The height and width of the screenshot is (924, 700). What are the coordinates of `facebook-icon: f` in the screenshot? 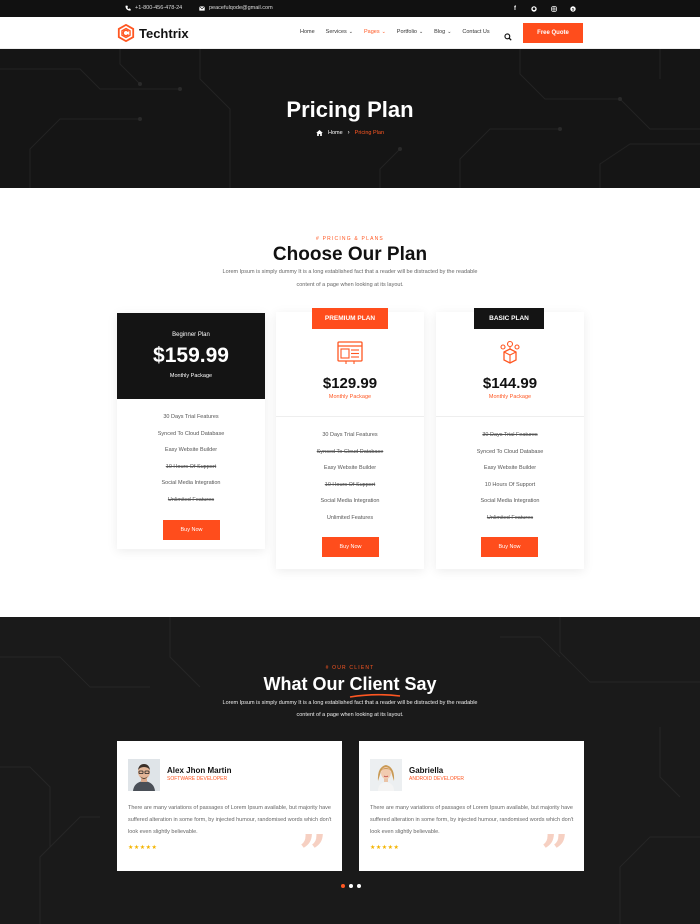 It's located at (515, 8).